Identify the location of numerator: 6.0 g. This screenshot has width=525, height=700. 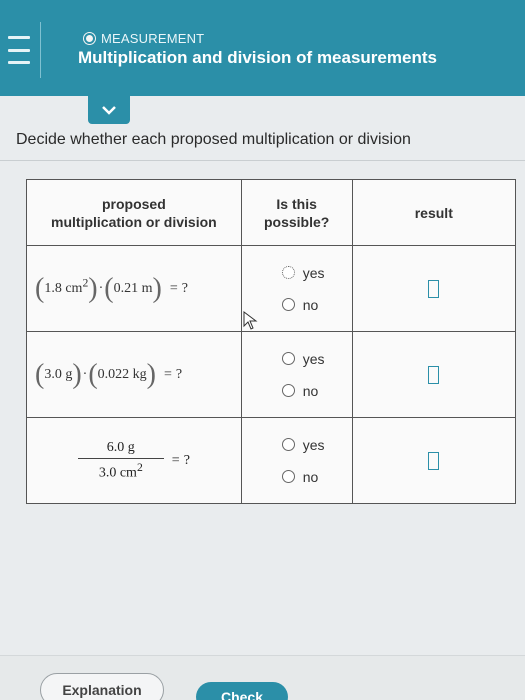
(120, 447).